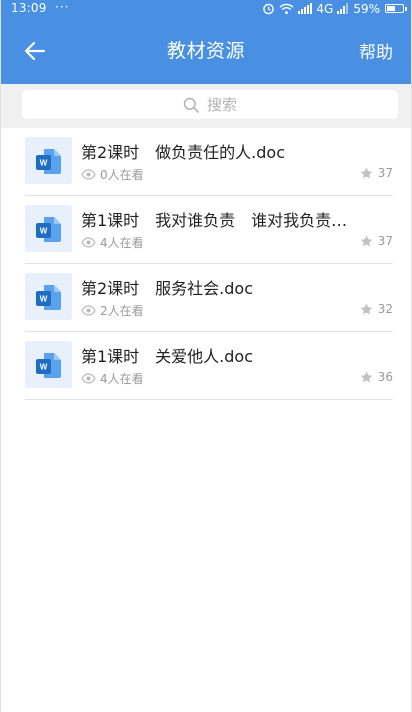 The height and width of the screenshot is (712, 412). I want to click on viewer-count: 0人在看, so click(112, 174).